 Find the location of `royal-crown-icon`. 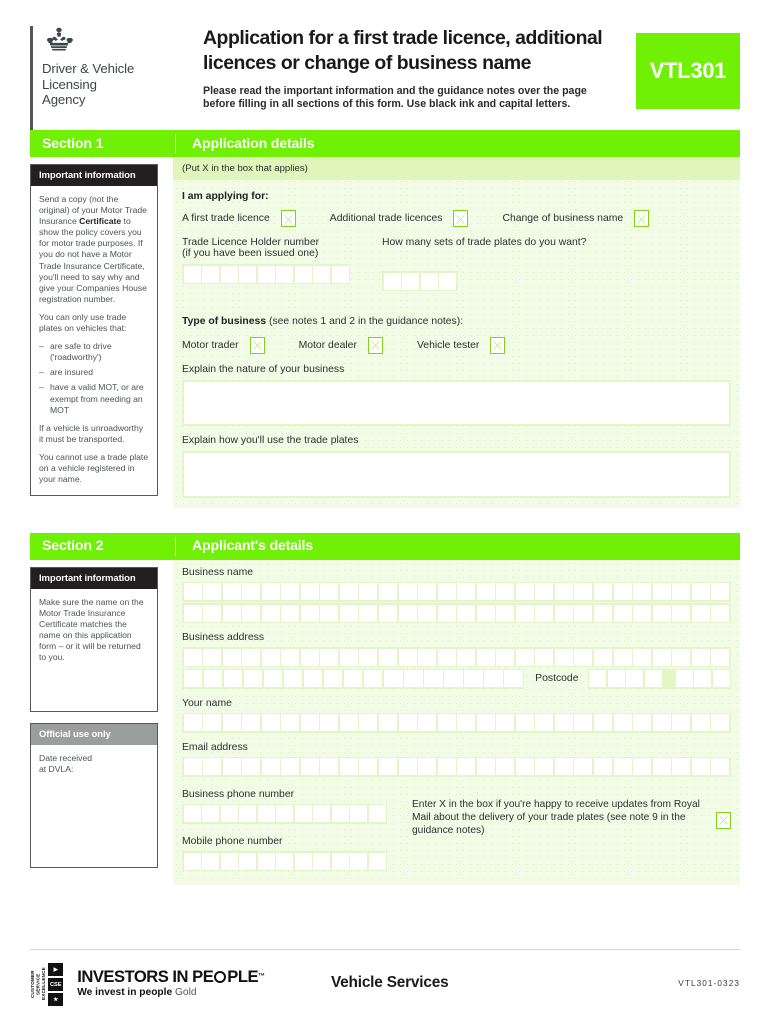

royal-crown-icon is located at coordinates (60, 39).